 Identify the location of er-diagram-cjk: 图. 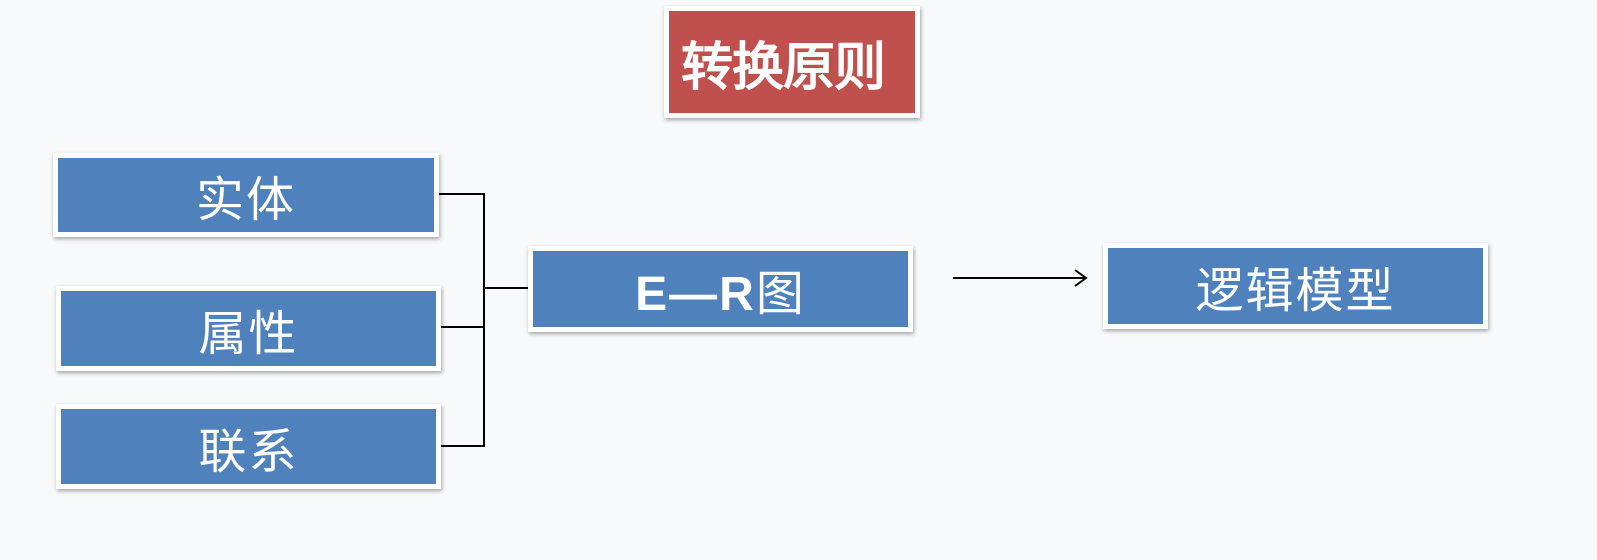
(780, 294).